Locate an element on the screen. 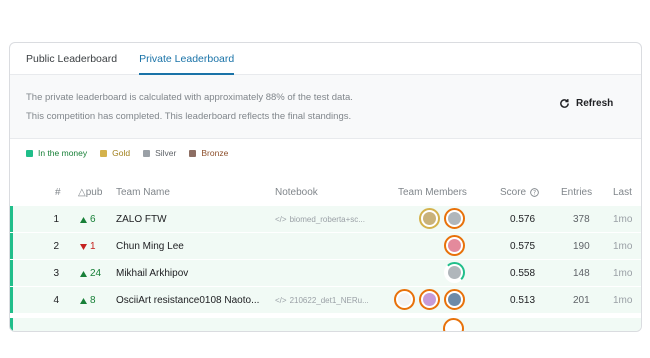 The width and height of the screenshot is (650, 358). col-team-name: Team Name is located at coordinates (143, 192).